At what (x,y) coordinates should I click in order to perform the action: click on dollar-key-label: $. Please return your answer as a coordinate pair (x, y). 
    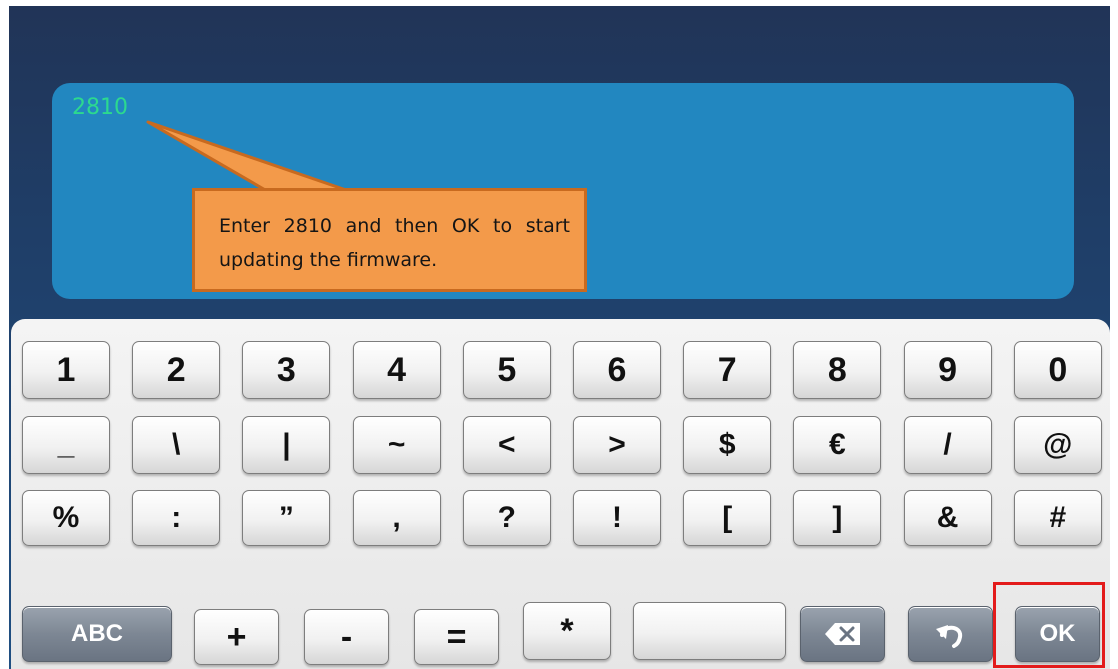
    Looking at the image, I should click on (727, 444).